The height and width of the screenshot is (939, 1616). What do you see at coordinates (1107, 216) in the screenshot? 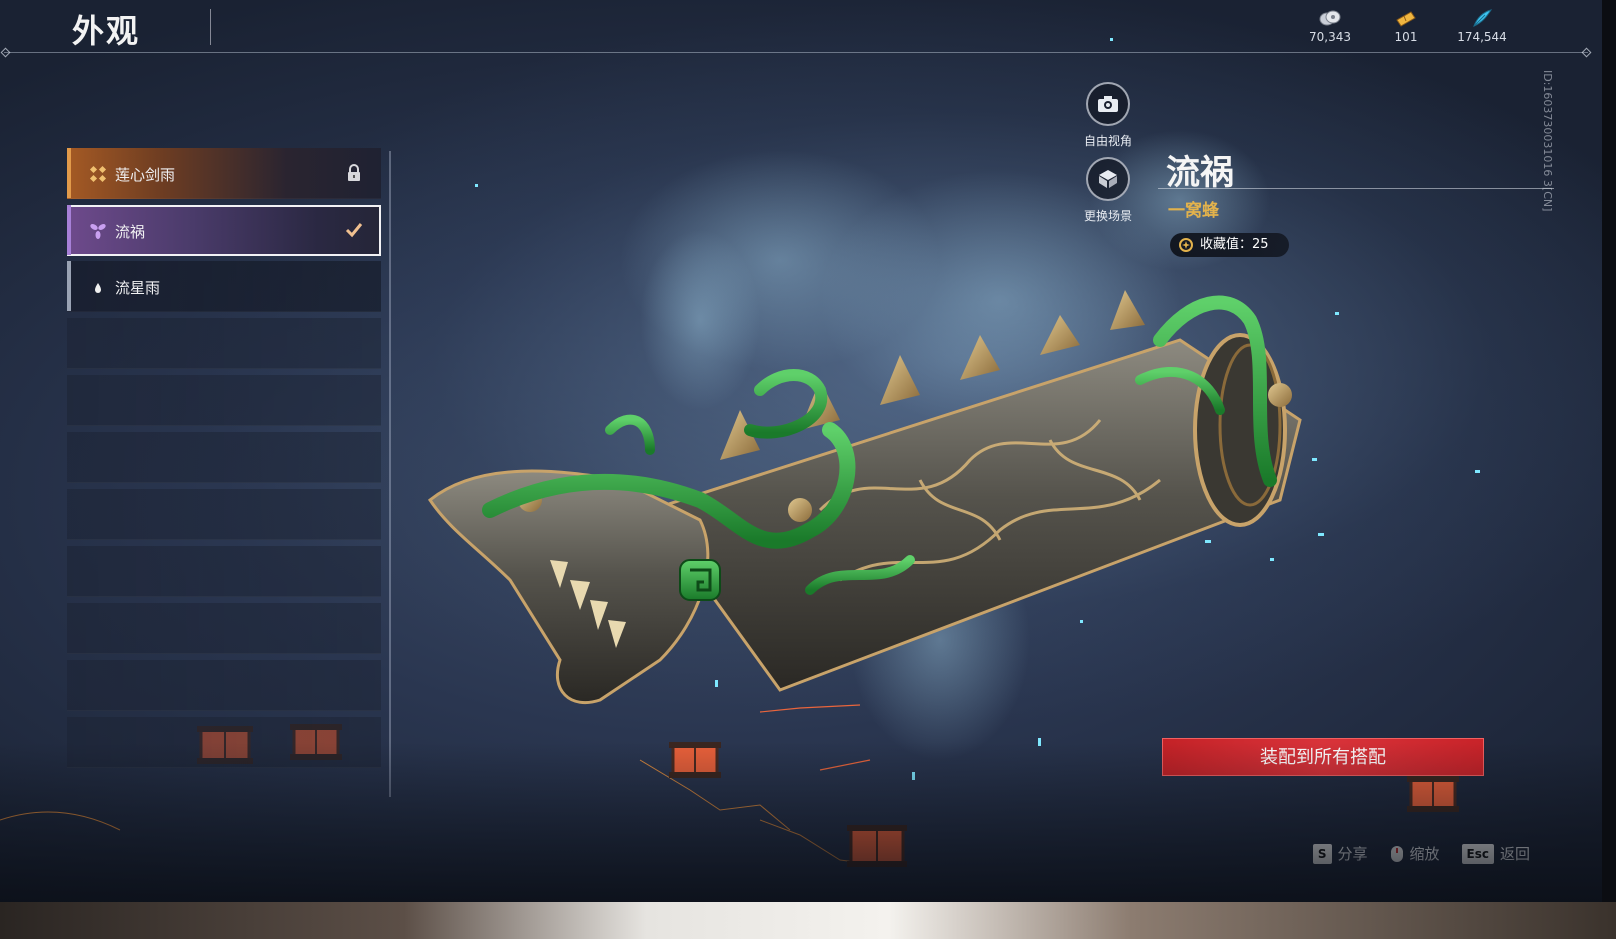
I see `change-scene-label: 更换场景` at bounding box center [1107, 216].